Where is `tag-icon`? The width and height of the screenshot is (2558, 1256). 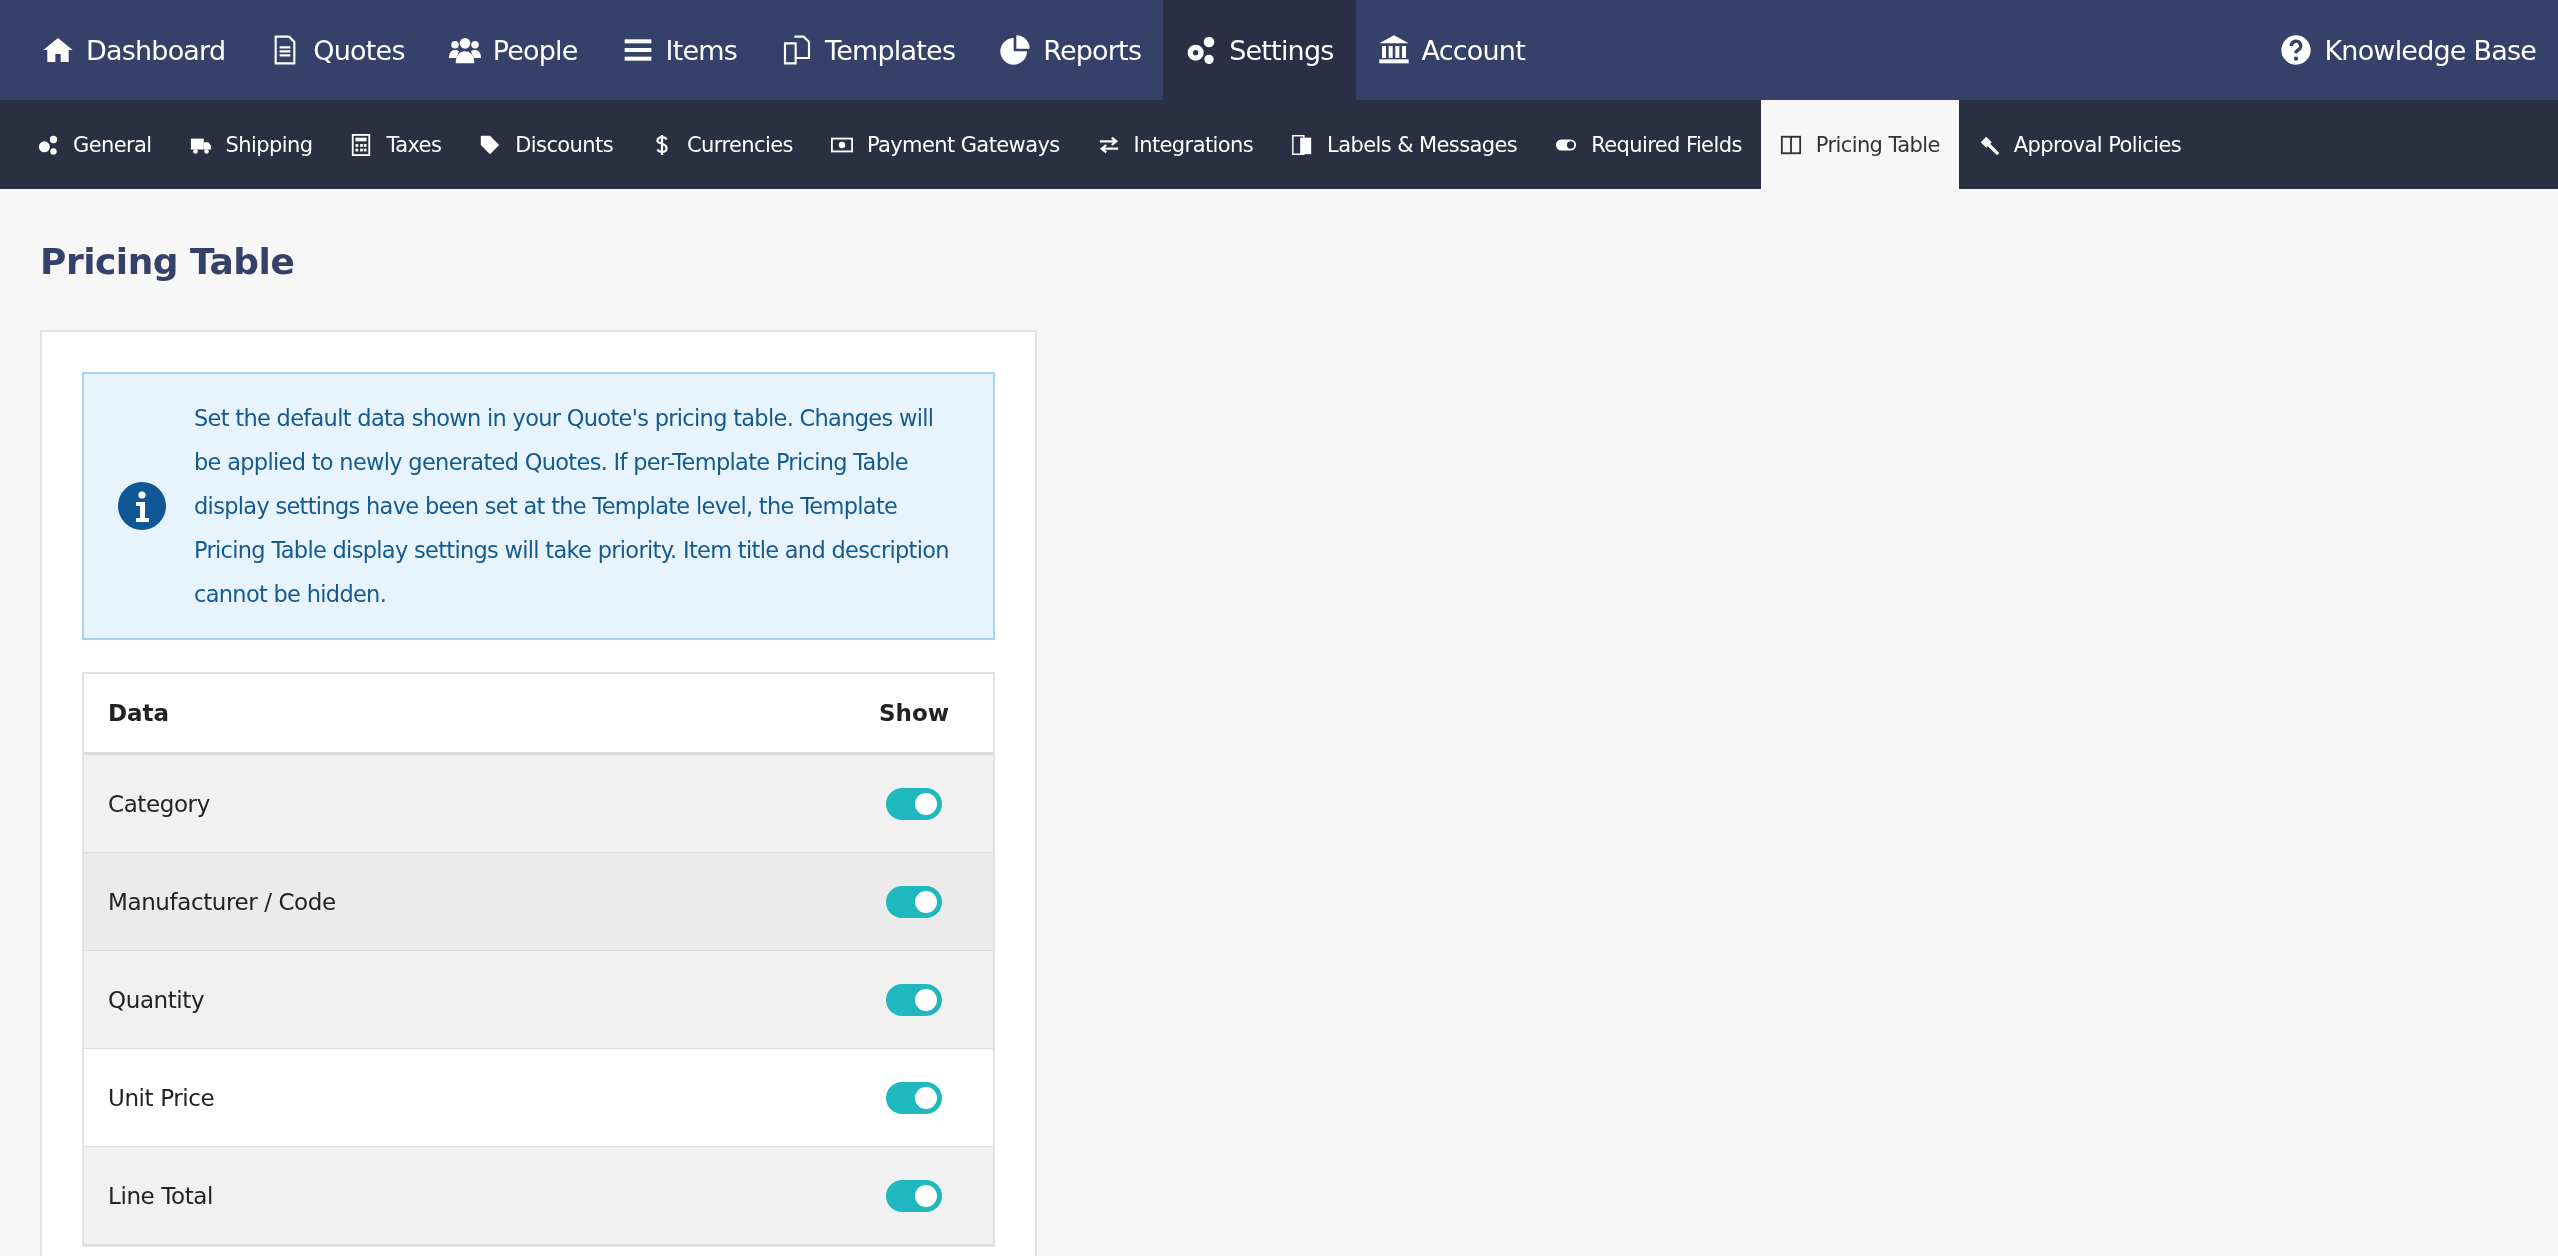
tag-icon is located at coordinates (490, 144).